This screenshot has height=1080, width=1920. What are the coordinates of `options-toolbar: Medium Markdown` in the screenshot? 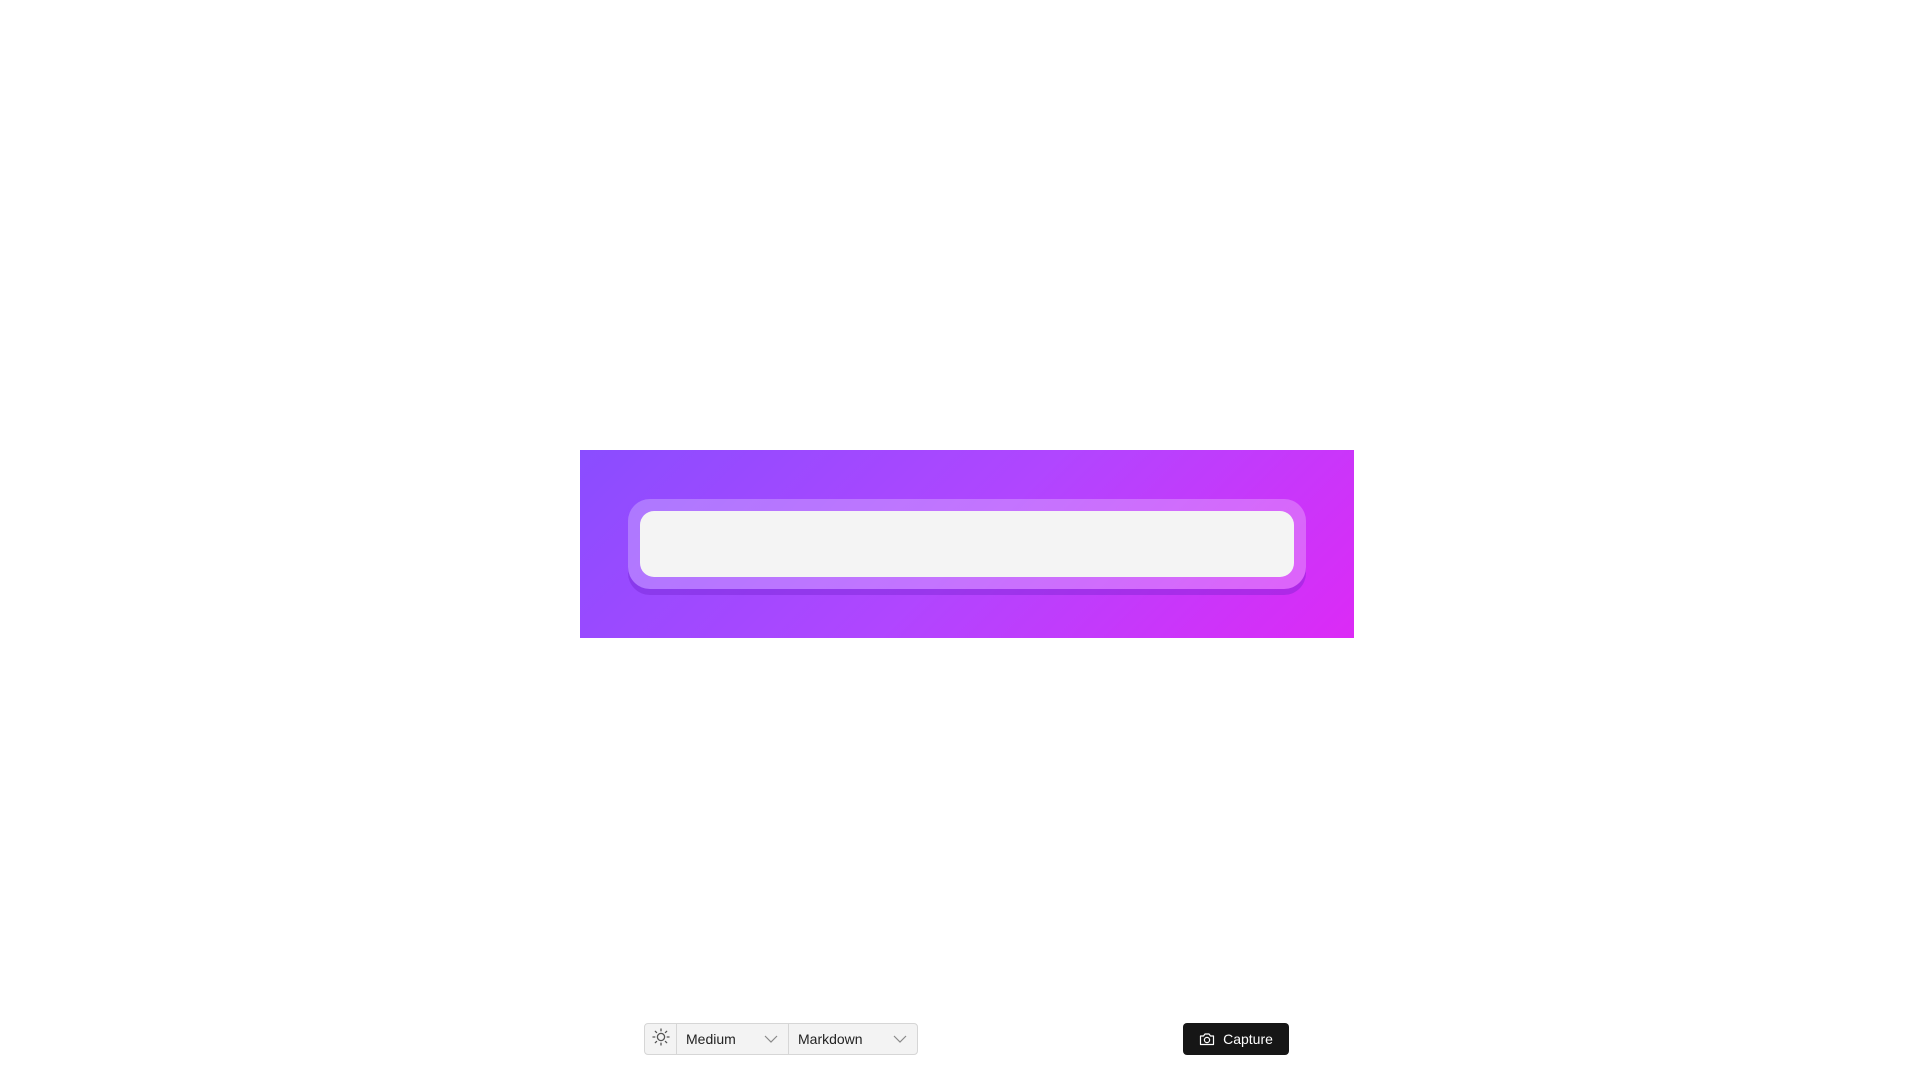 It's located at (781, 1039).